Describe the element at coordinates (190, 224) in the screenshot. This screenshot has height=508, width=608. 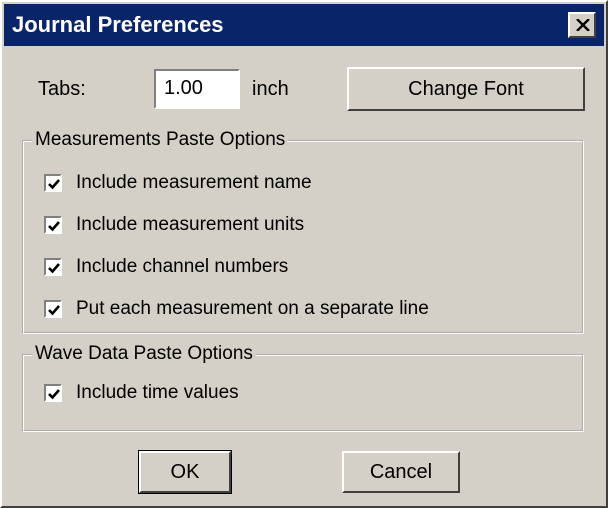
I see `checkbox-label: Include measurement units` at that location.